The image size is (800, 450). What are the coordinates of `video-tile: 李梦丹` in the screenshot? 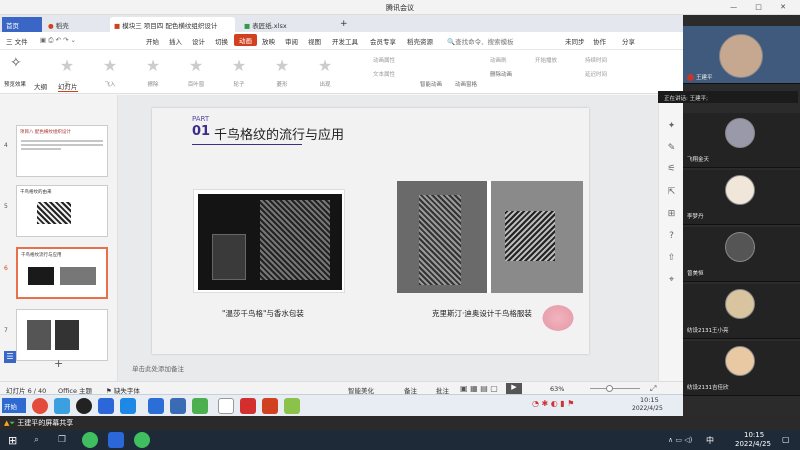 It's located at (741, 197).